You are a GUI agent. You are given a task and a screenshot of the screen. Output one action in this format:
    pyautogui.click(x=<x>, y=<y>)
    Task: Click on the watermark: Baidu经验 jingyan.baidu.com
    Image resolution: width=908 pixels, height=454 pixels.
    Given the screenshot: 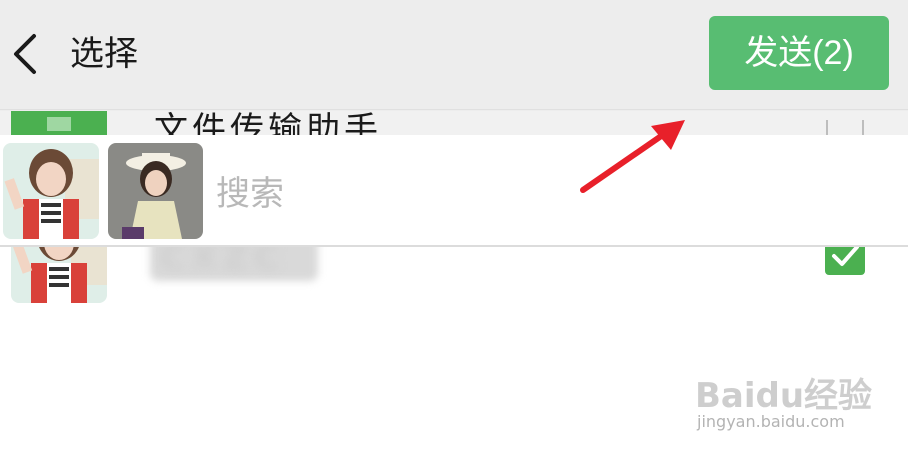 What is the action you would take?
    pyautogui.click(x=795, y=400)
    